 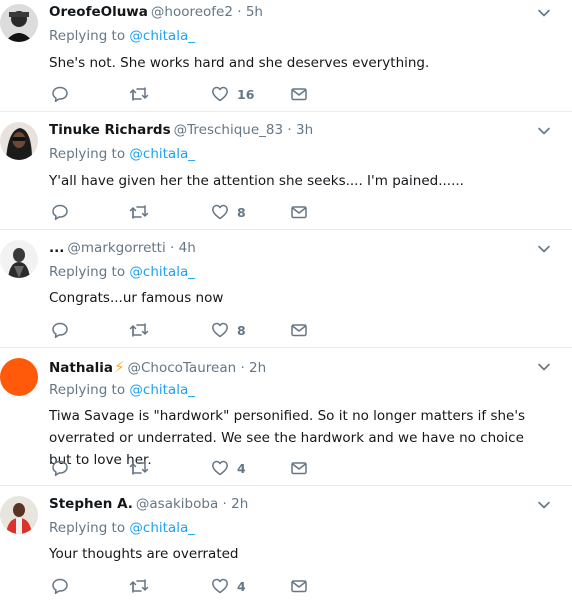 I want to click on tweet-header: Tinuke Richards @Treschique_83 · 3h, so click(x=181, y=130).